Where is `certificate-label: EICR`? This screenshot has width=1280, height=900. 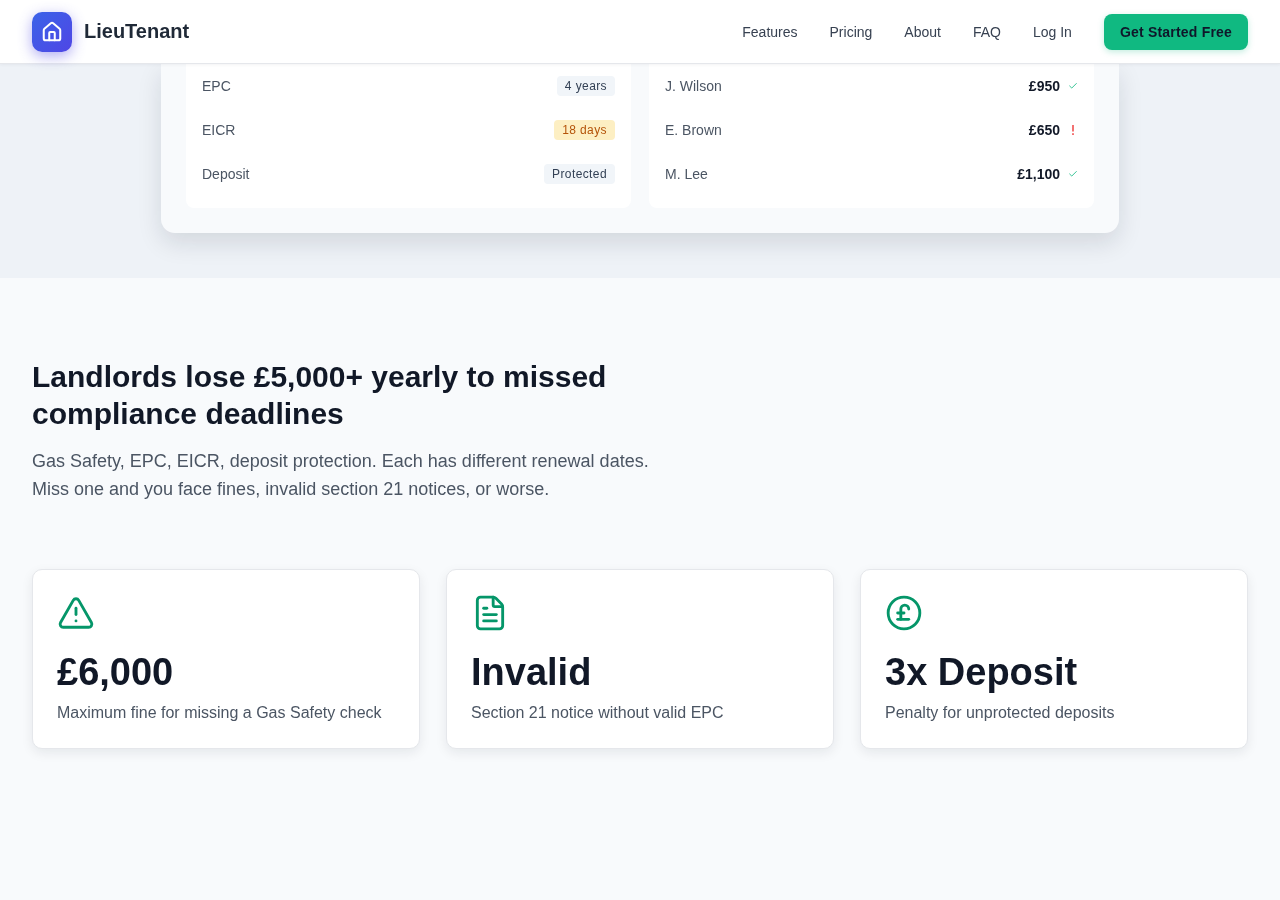
certificate-label: EICR is located at coordinates (219, 130).